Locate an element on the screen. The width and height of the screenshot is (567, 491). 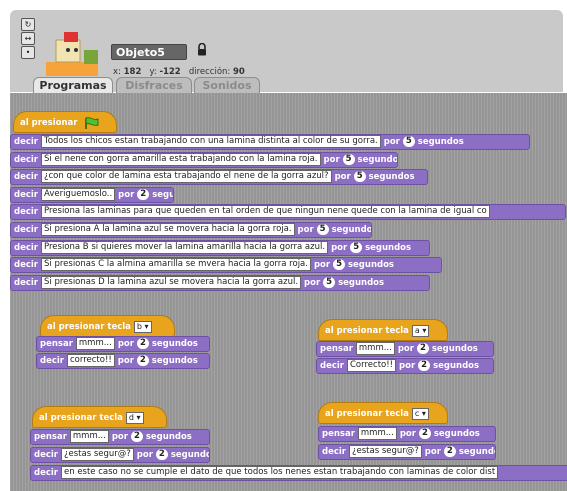
say-block: decir Correcto!! por 2 segundos is located at coordinates (405, 366).